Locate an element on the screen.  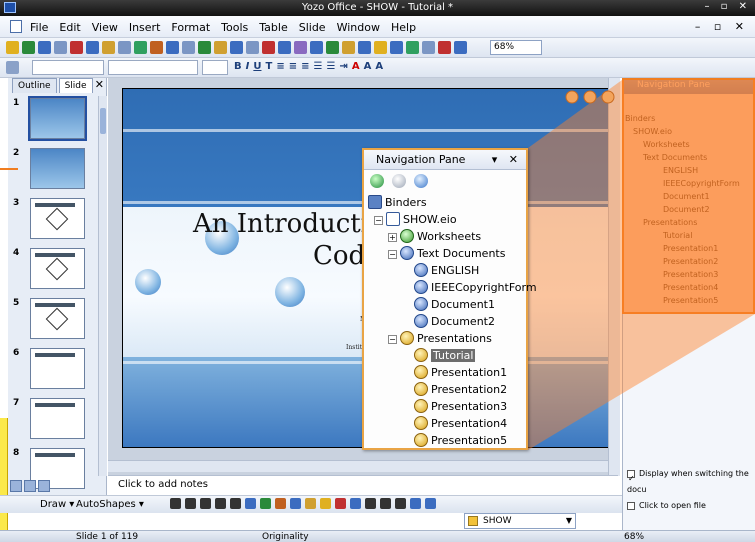
click-to-open-checkbox is located at coordinates (631, 505).